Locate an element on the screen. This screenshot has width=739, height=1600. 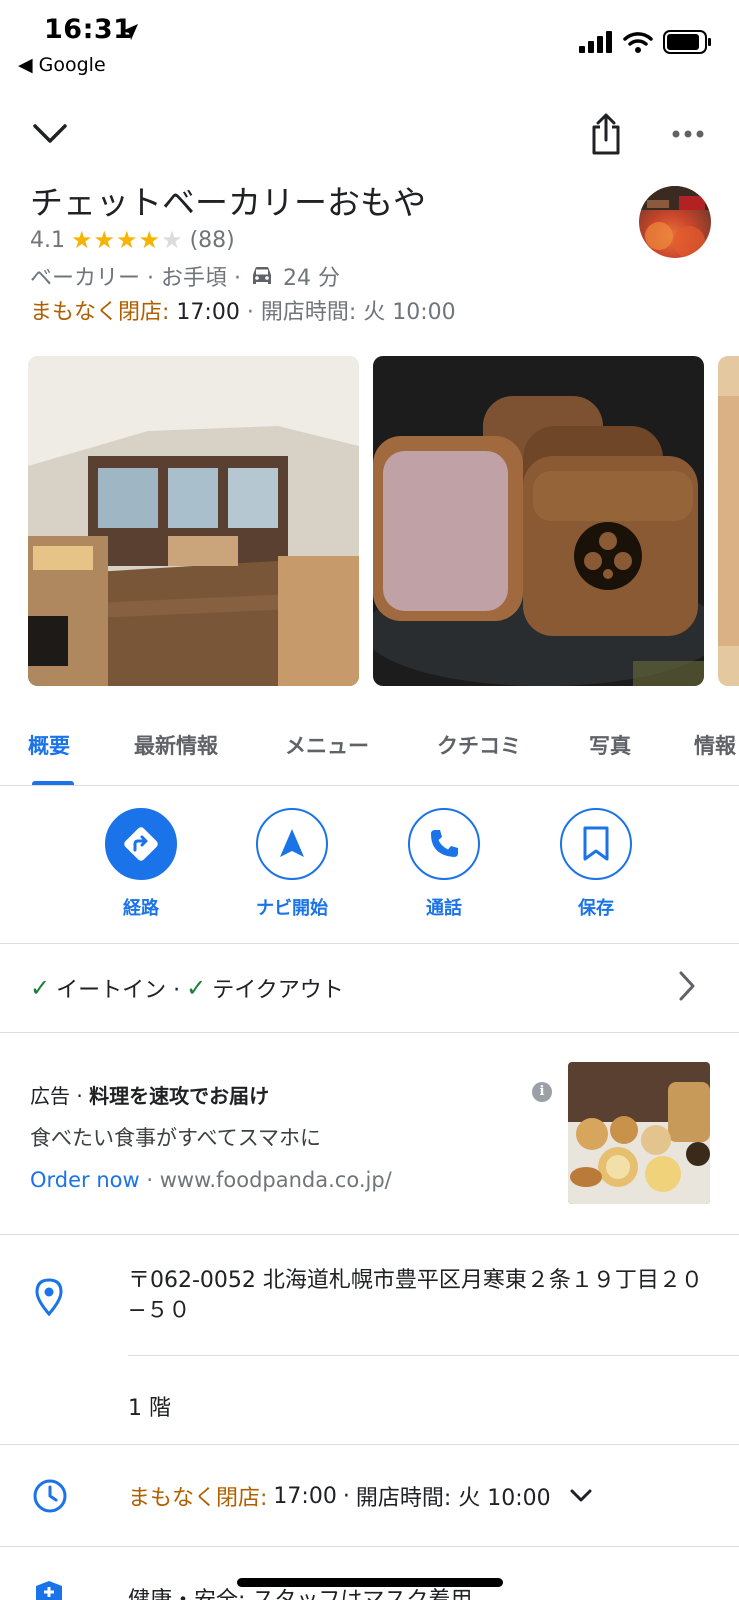
call-button: 通話 is located at coordinates (444, 864).